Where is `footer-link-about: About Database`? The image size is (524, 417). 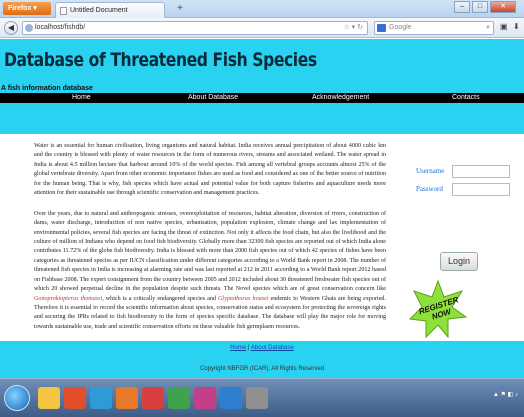 footer-link-about: About Database is located at coordinates (272, 348).